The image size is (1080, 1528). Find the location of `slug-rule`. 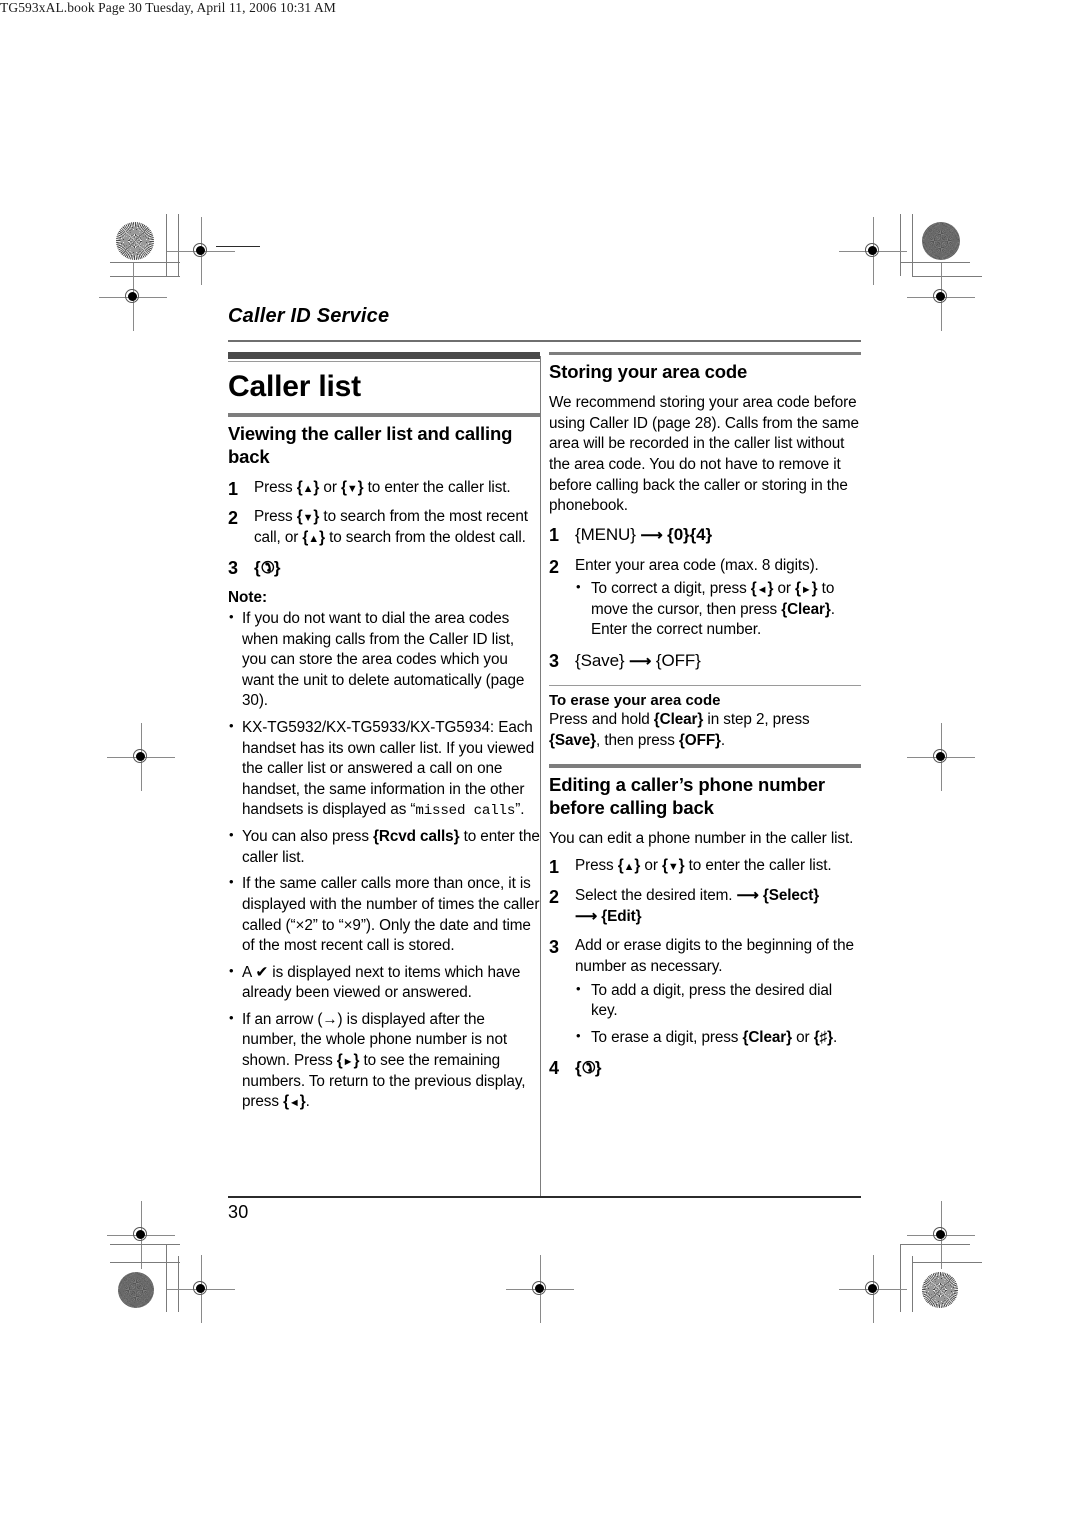

slug-rule is located at coordinates (238, 246).